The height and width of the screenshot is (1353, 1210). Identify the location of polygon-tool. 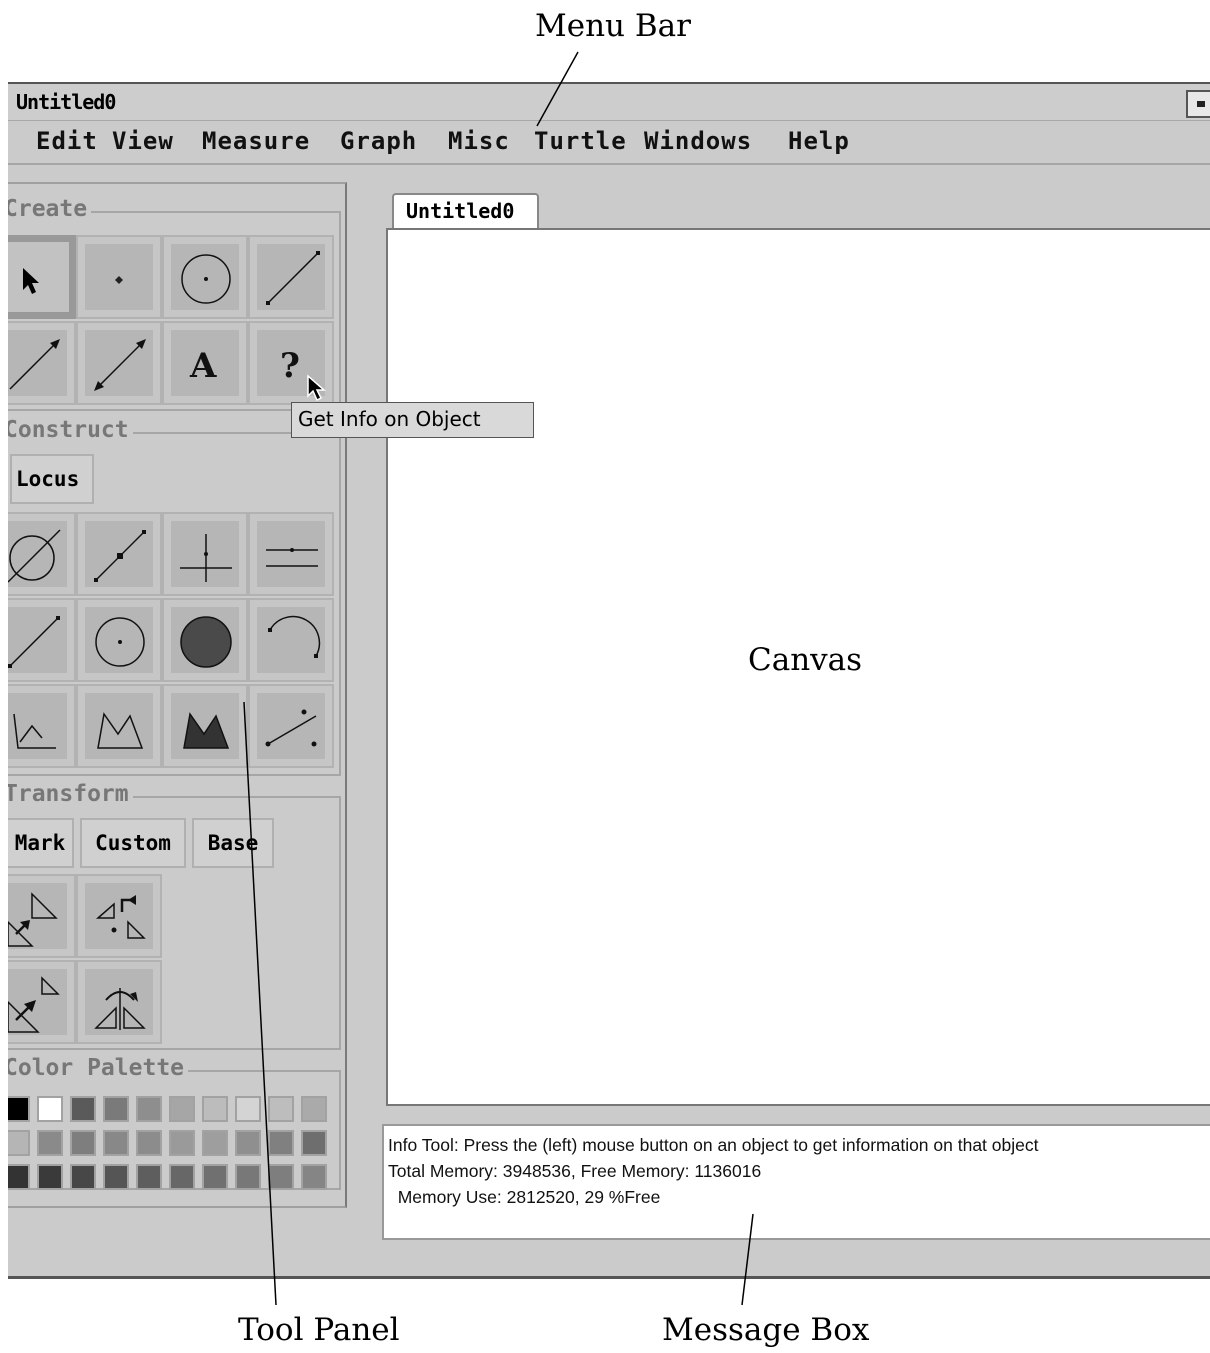
(119, 726).